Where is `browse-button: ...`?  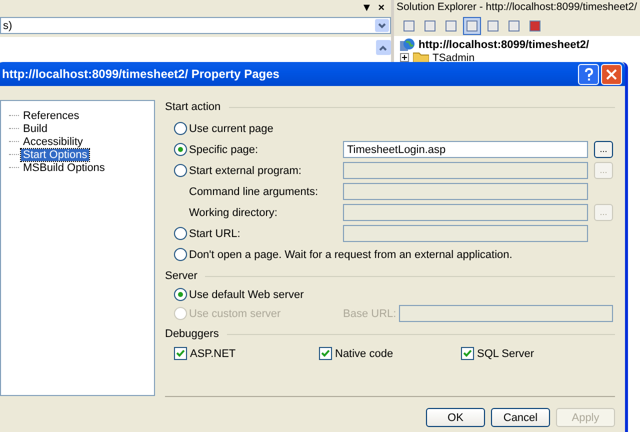 browse-button: ... is located at coordinates (603, 149).